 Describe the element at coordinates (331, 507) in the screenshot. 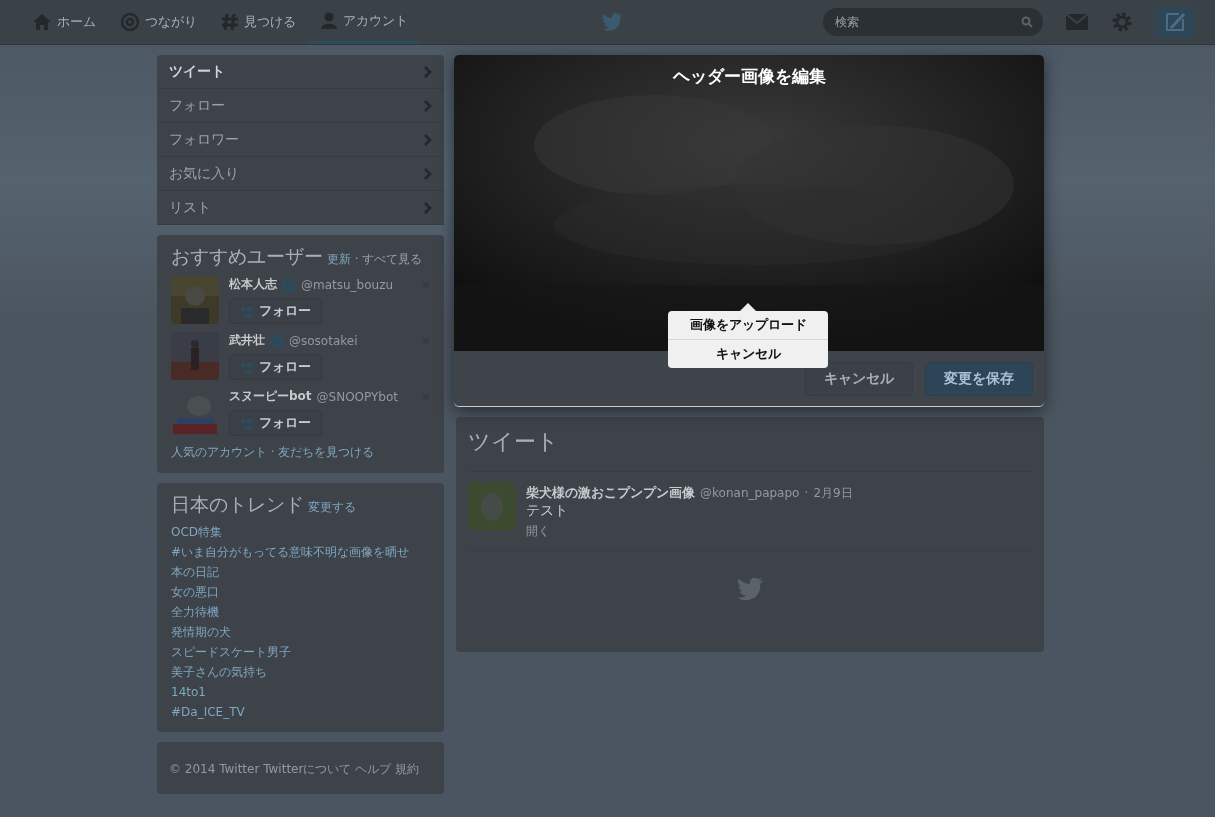

I see `change-link: 変更する` at that location.